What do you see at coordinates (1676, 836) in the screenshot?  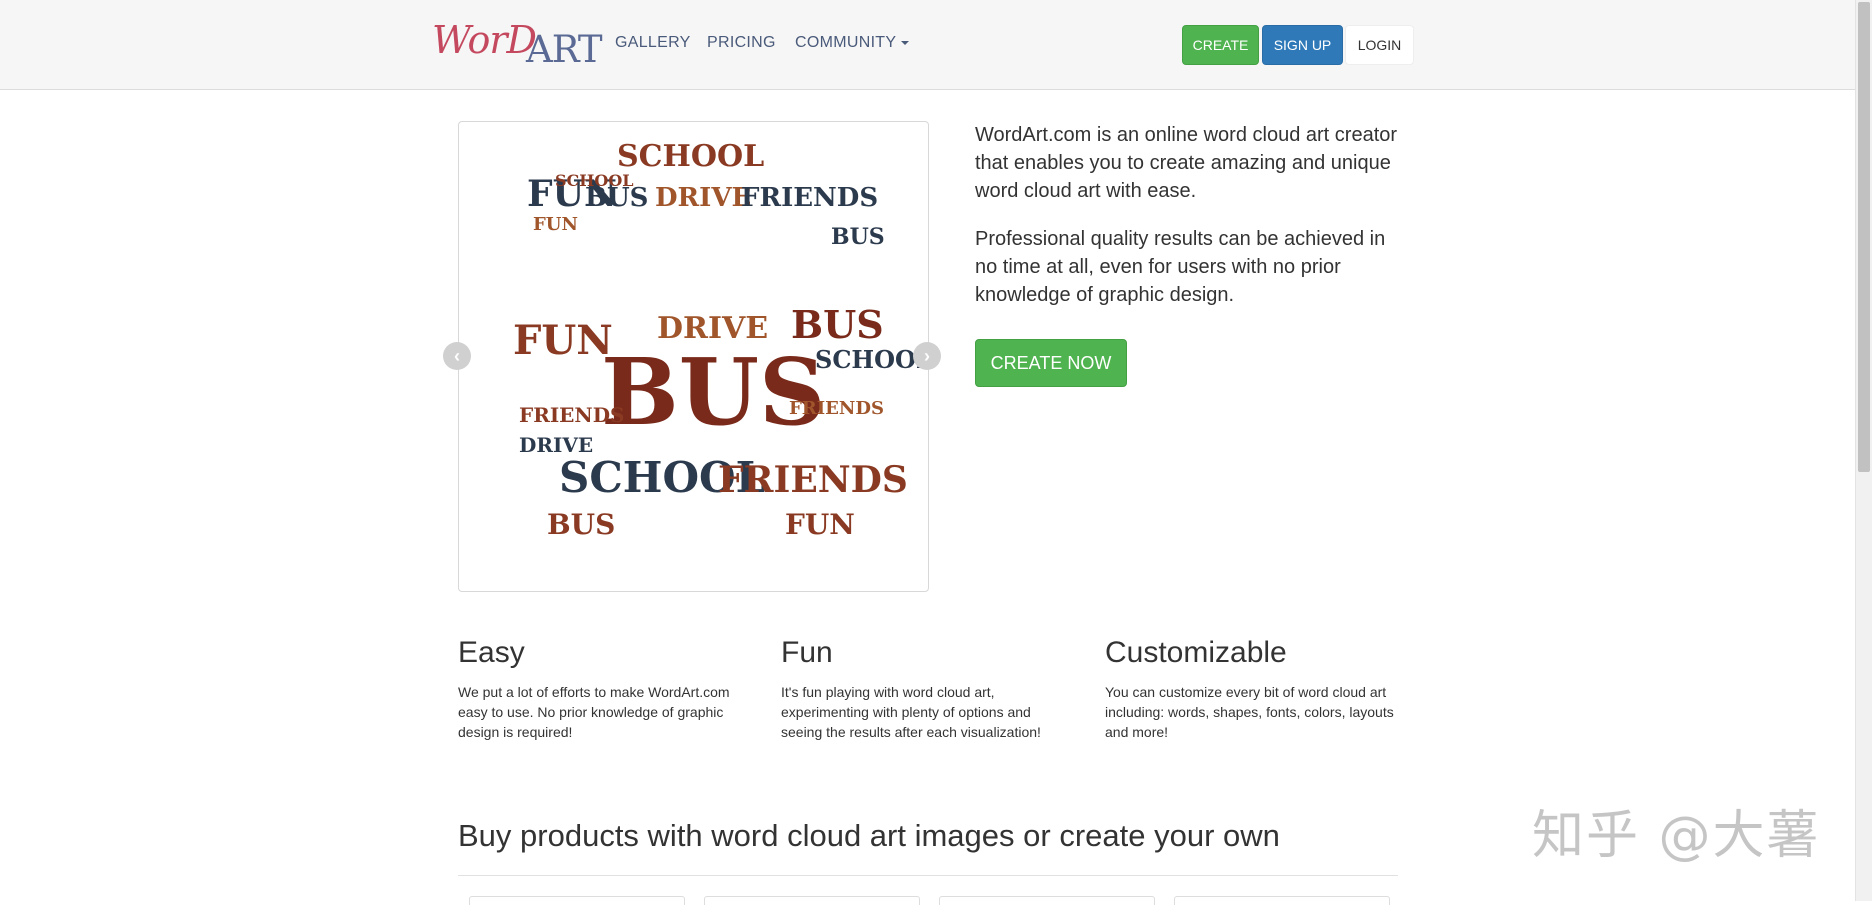 I see `zhihu-watermark: 知乎 @大薯` at bounding box center [1676, 836].